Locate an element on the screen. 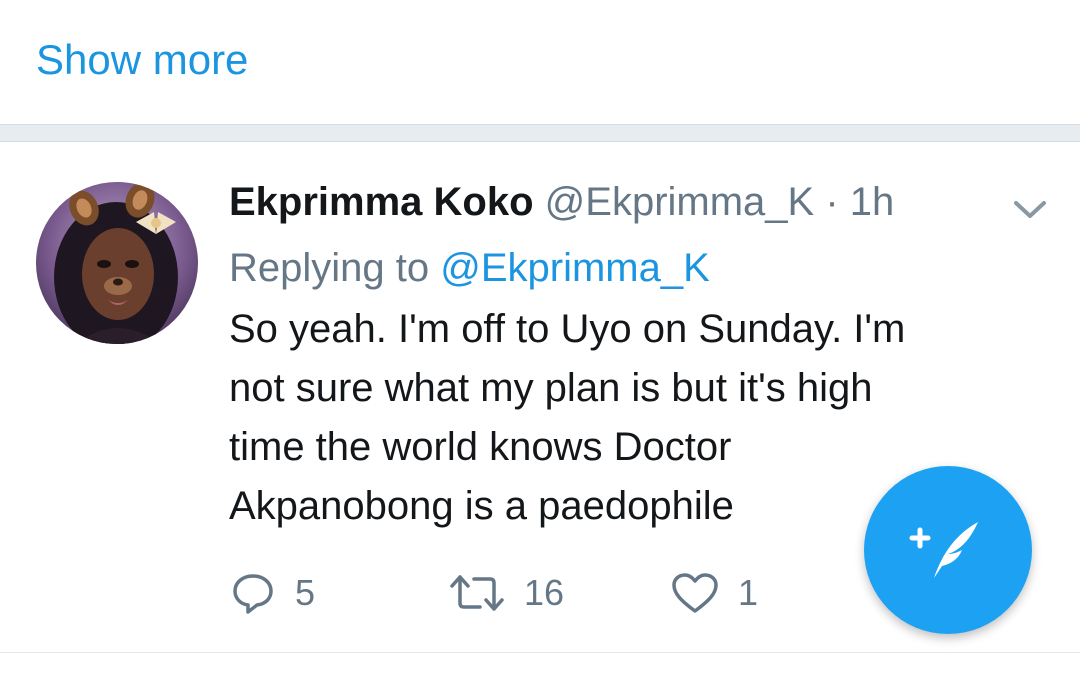  compose-feather-icon is located at coordinates (943, 550).